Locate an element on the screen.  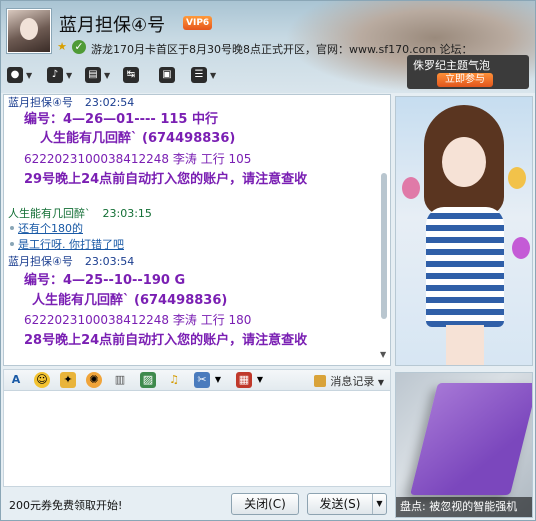
magic-emoji-icon: ✦ is located at coordinates (68, 380).